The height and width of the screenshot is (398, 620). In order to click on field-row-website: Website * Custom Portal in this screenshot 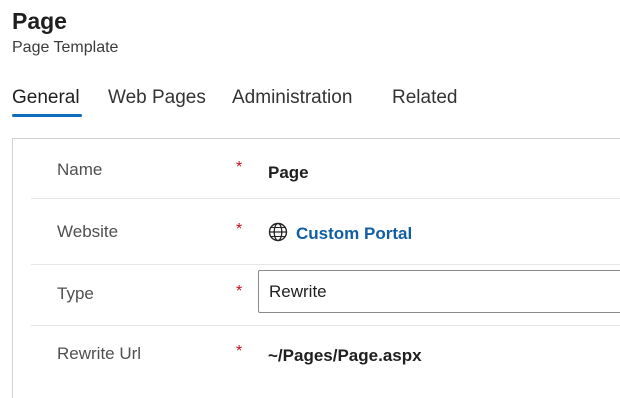, I will do `click(325, 235)`.